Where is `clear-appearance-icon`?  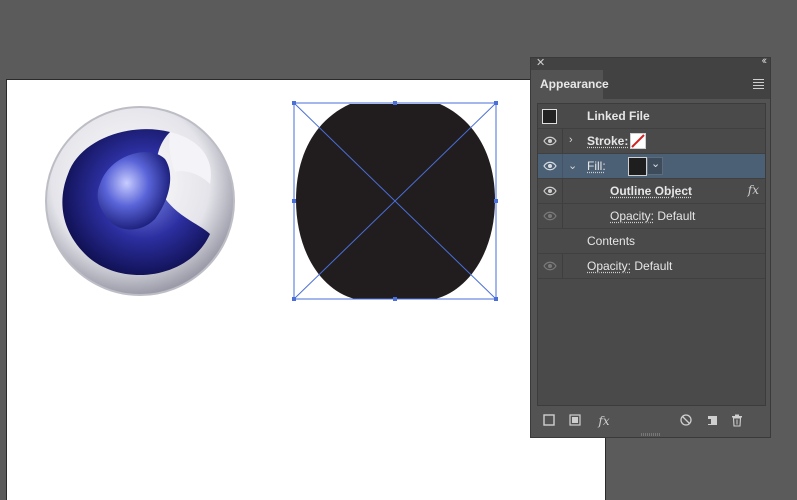
clear-appearance-icon is located at coordinates (686, 421).